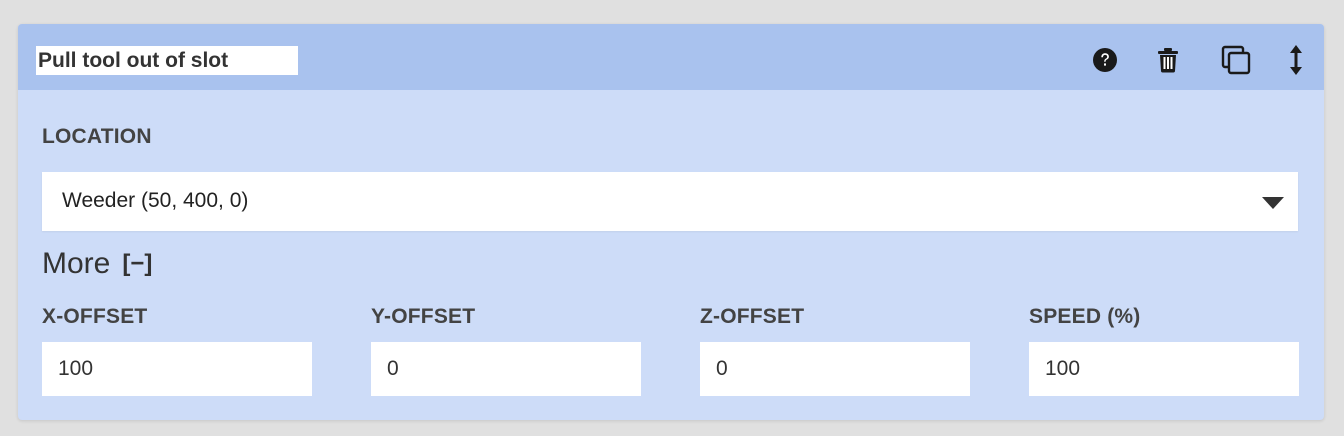 This screenshot has height=436, width=1344. What do you see at coordinates (167, 60) in the screenshot?
I see `step-name-input` at bounding box center [167, 60].